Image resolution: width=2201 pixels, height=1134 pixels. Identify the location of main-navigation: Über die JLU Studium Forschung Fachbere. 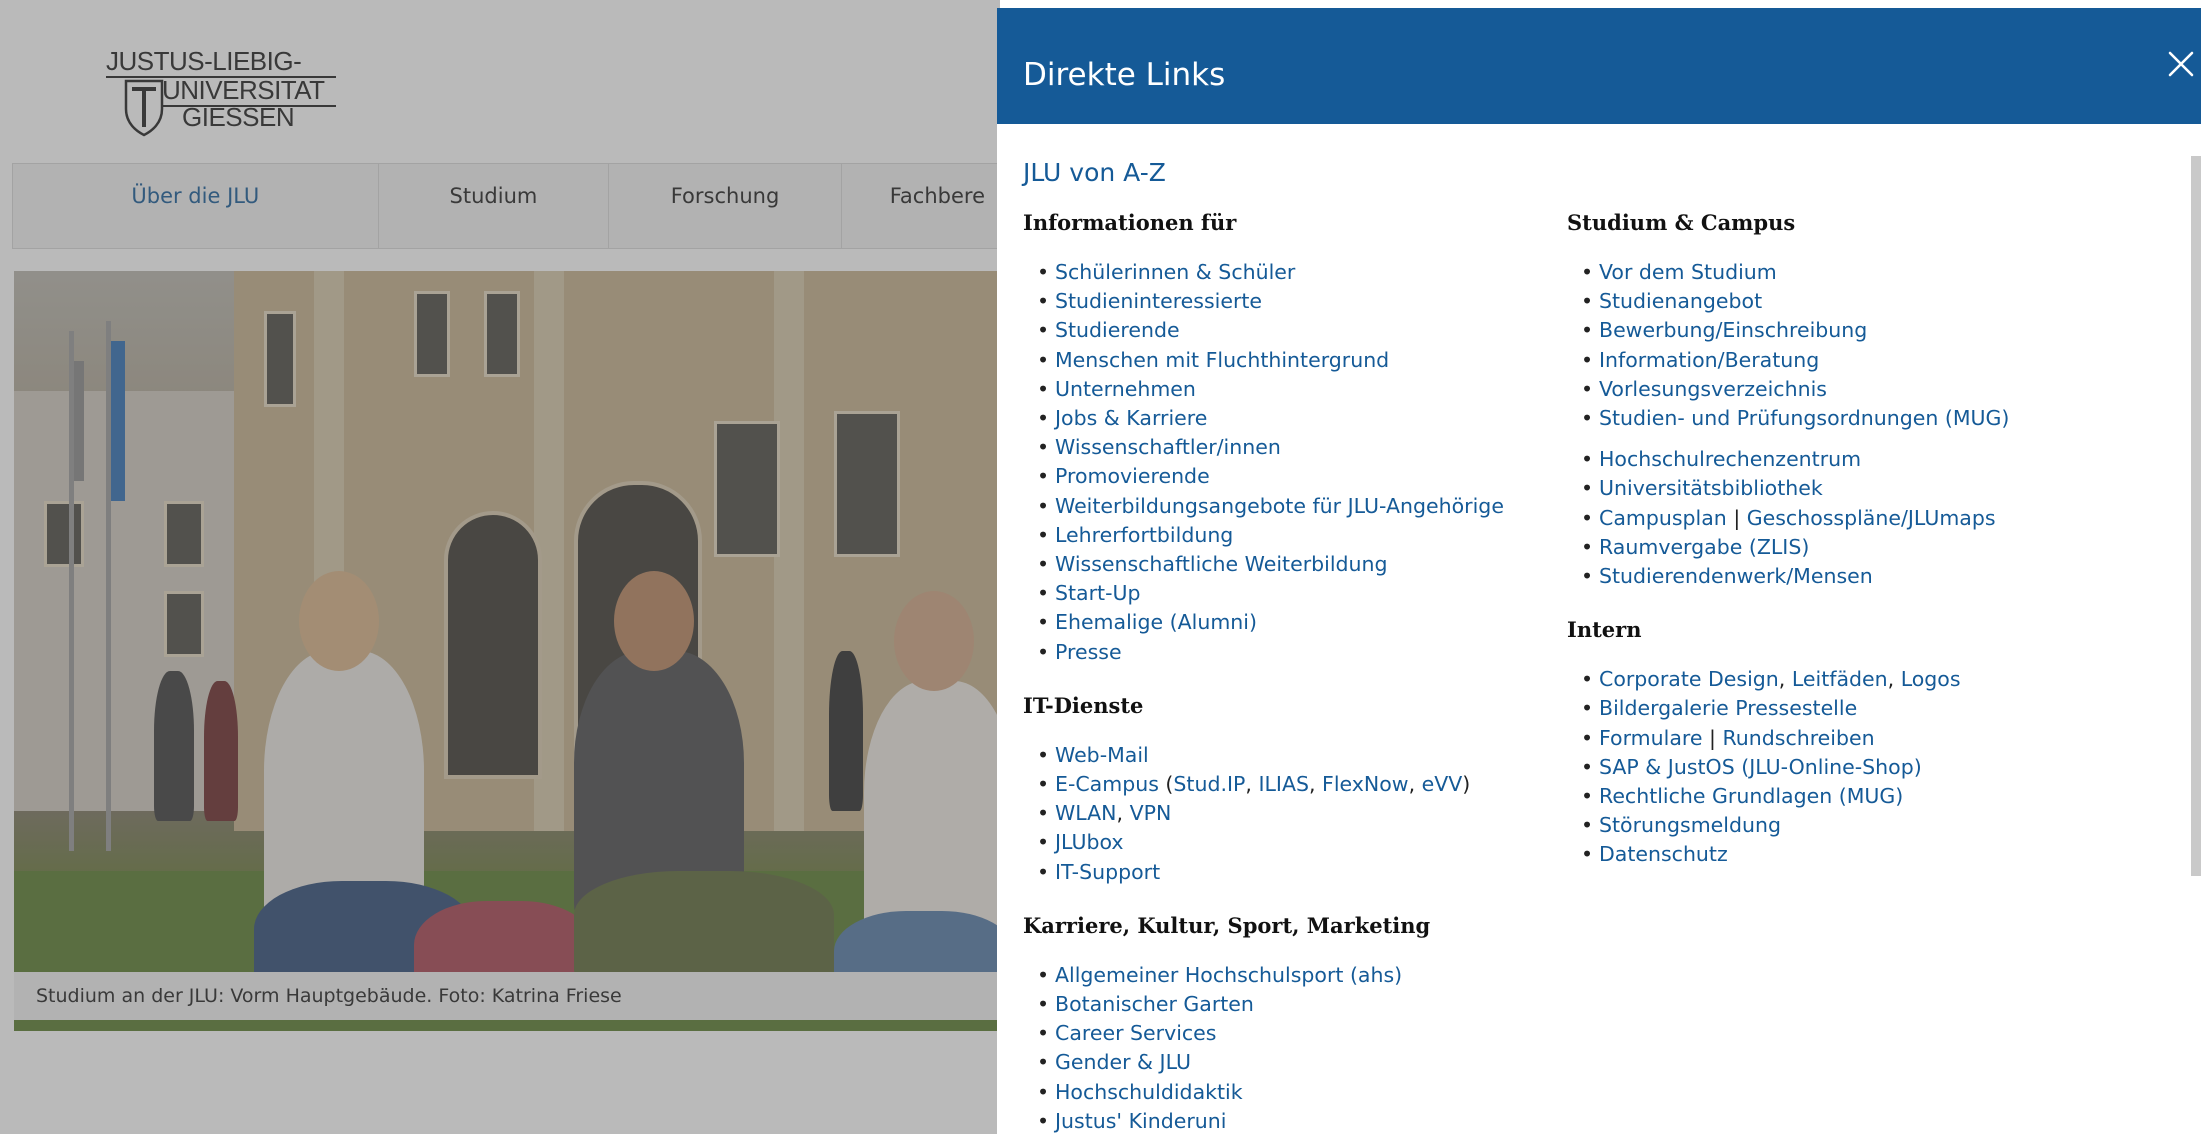
(512, 206).